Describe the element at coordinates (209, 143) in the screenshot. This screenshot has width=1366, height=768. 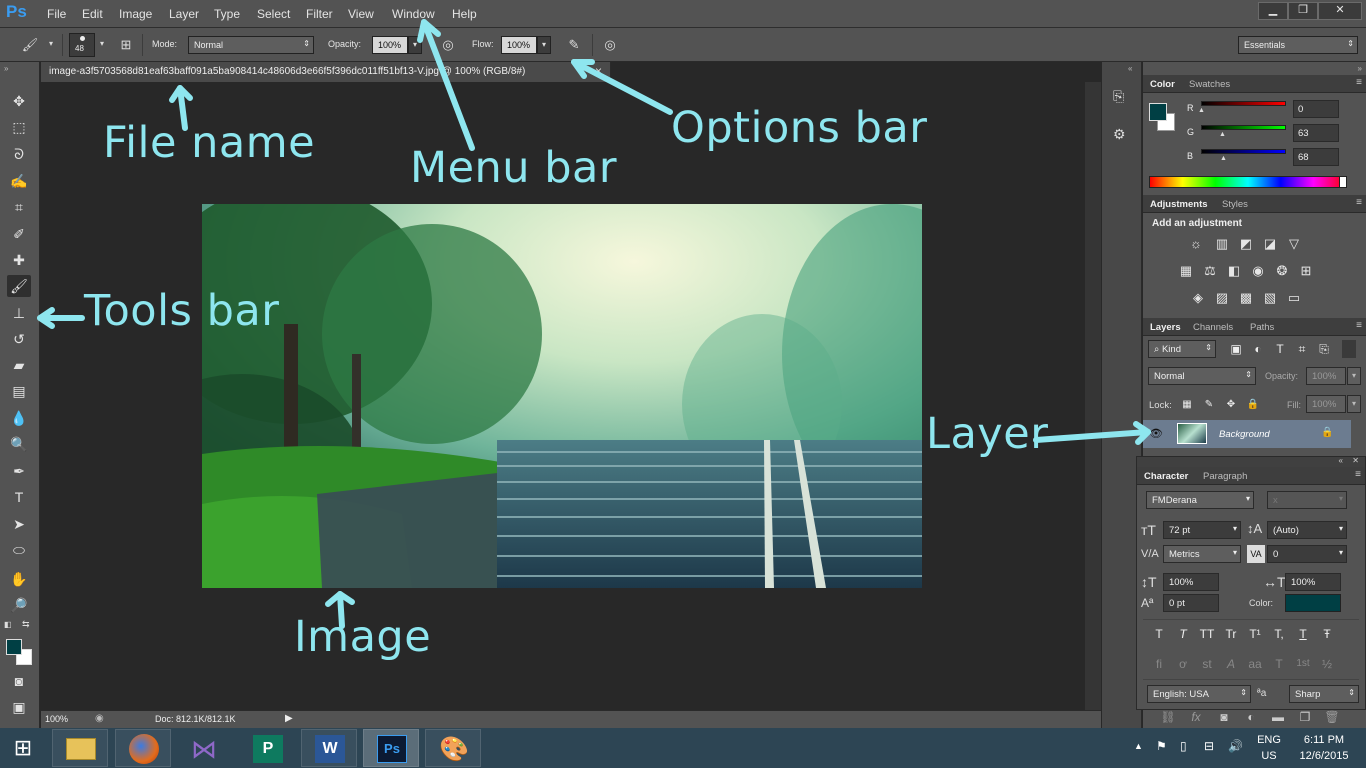
I see `annotation-file-name: File name` at that location.